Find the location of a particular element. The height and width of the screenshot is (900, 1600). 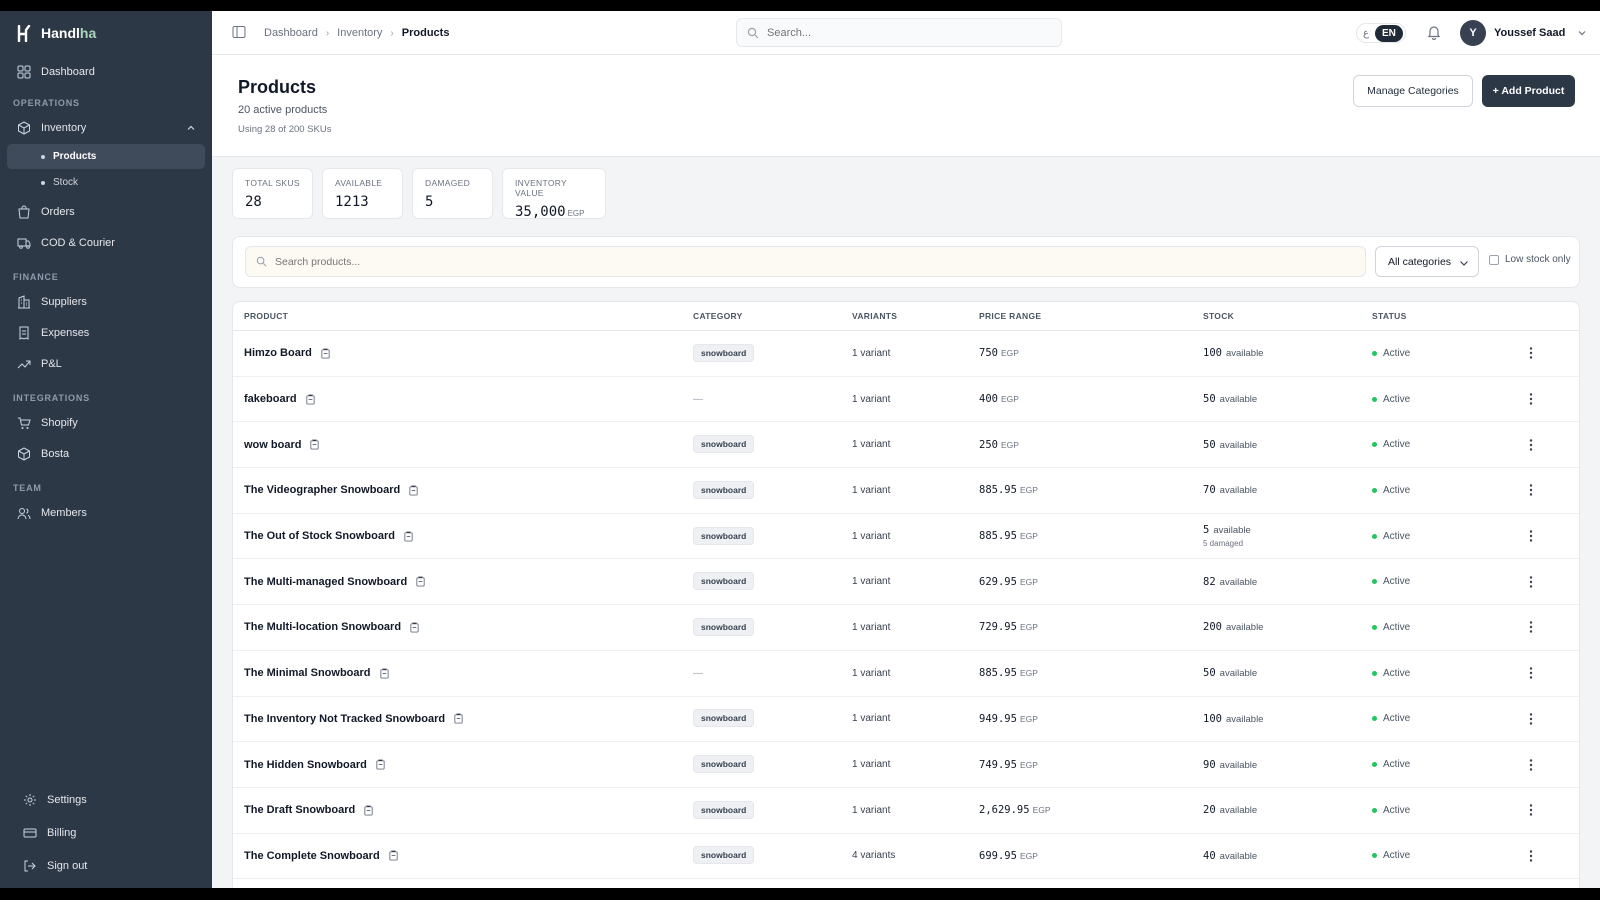

header-variants: VARIANTS is located at coordinates (874, 316).